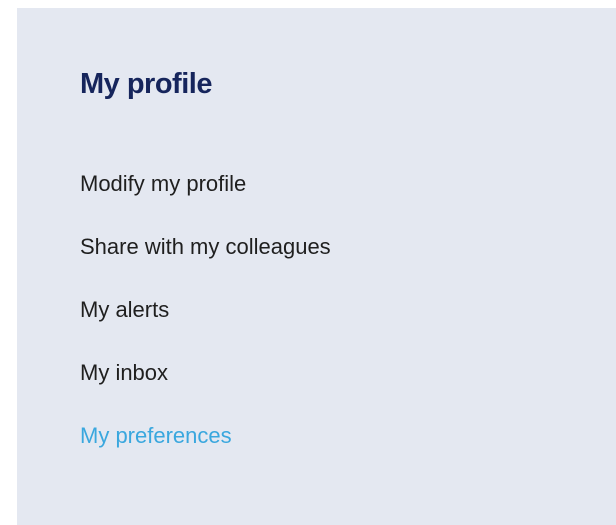 The image size is (616, 525). What do you see at coordinates (205, 247) in the screenshot?
I see `share-colleagues-link: Share with my colleagues` at bounding box center [205, 247].